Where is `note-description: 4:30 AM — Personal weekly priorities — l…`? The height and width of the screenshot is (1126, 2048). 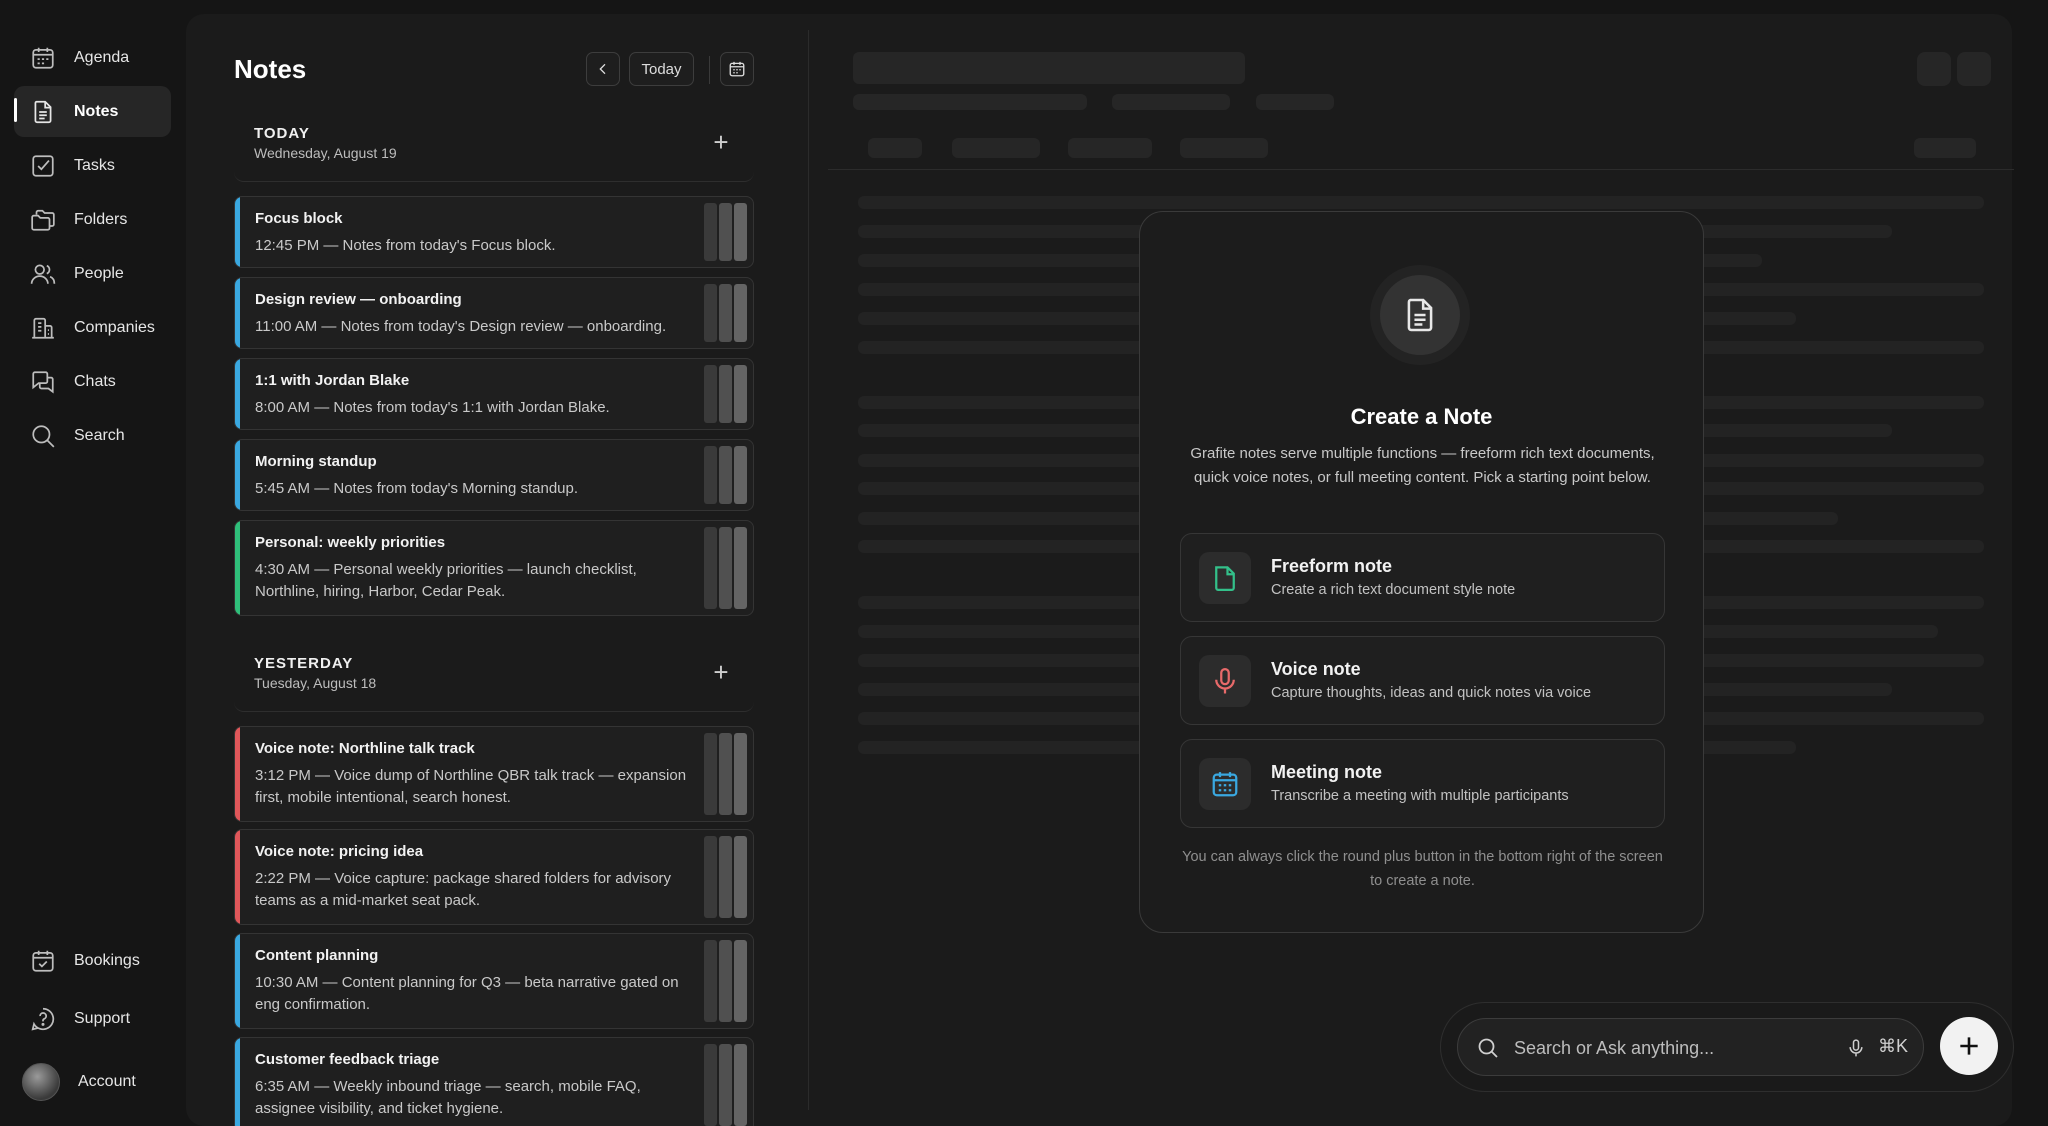 note-description: 4:30 AM — Personal weekly priorities — l… is located at coordinates (446, 580).